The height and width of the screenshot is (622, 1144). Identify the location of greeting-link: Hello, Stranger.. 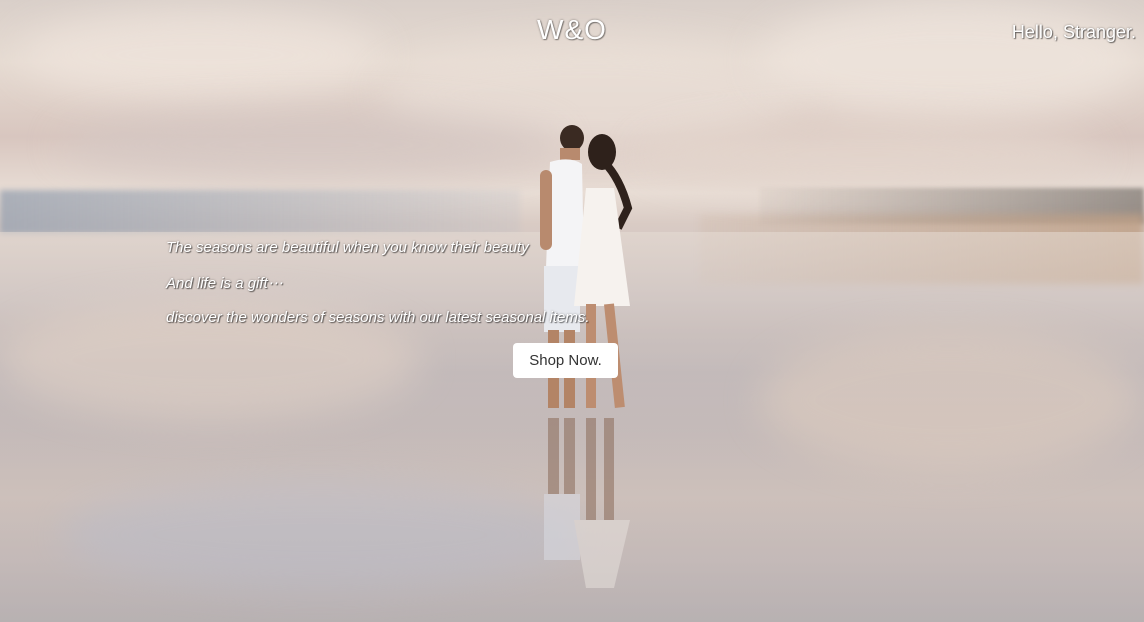
(1074, 32).